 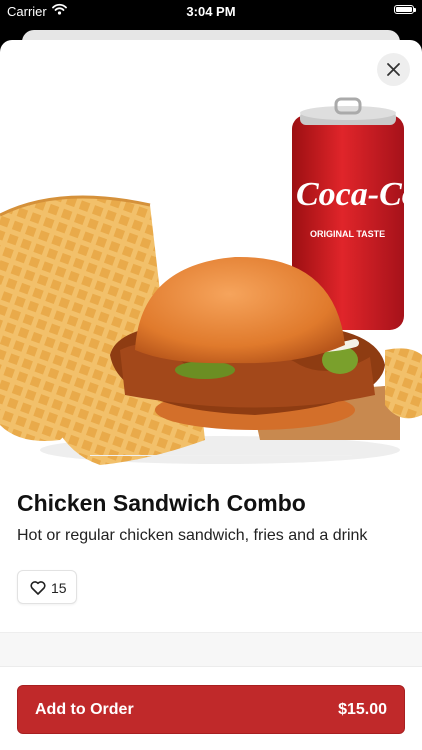 I want to click on battery-icon, so click(x=405, y=9).